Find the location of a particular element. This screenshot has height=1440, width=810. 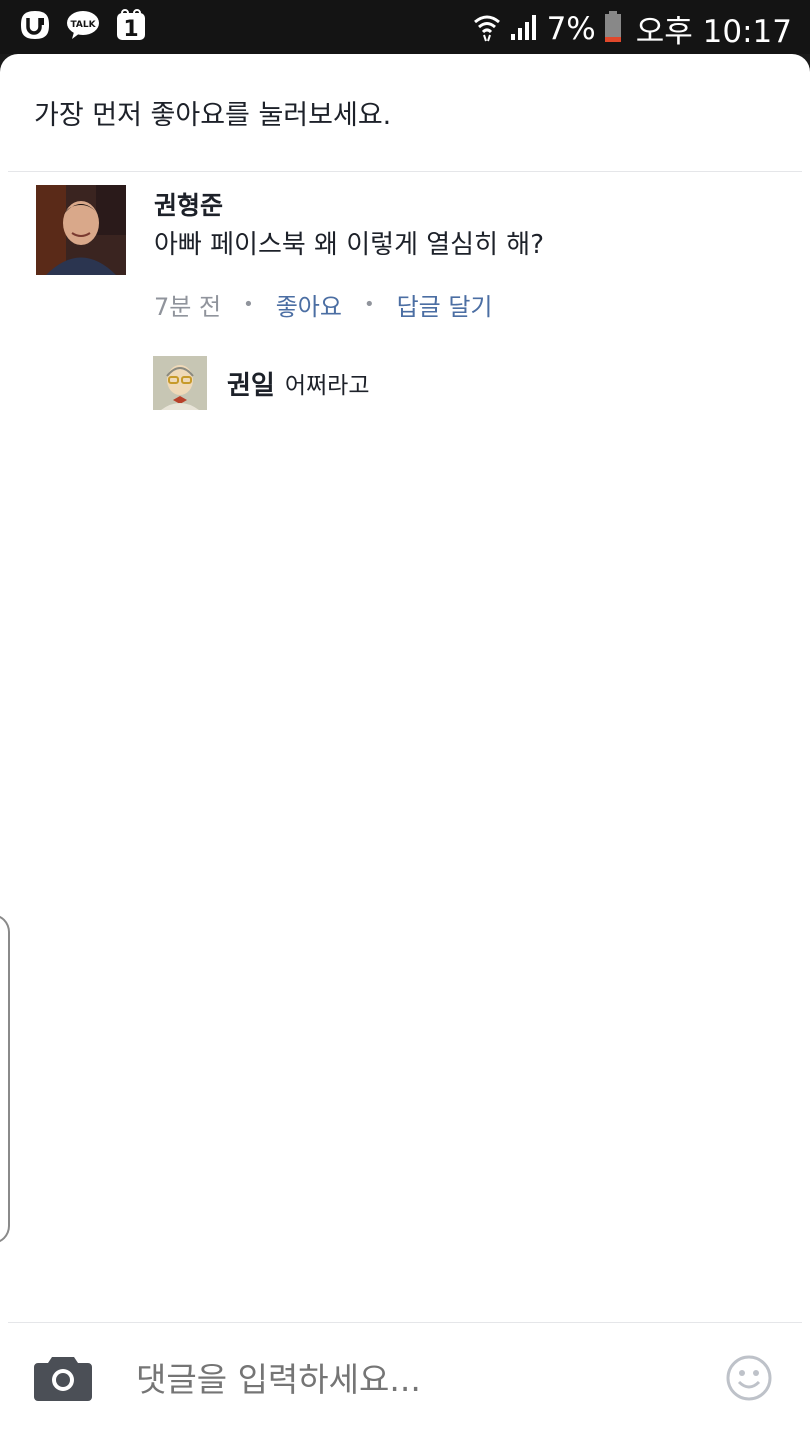

reply-item: 권일 어쩌라고 is located at coordinates (261, 383).